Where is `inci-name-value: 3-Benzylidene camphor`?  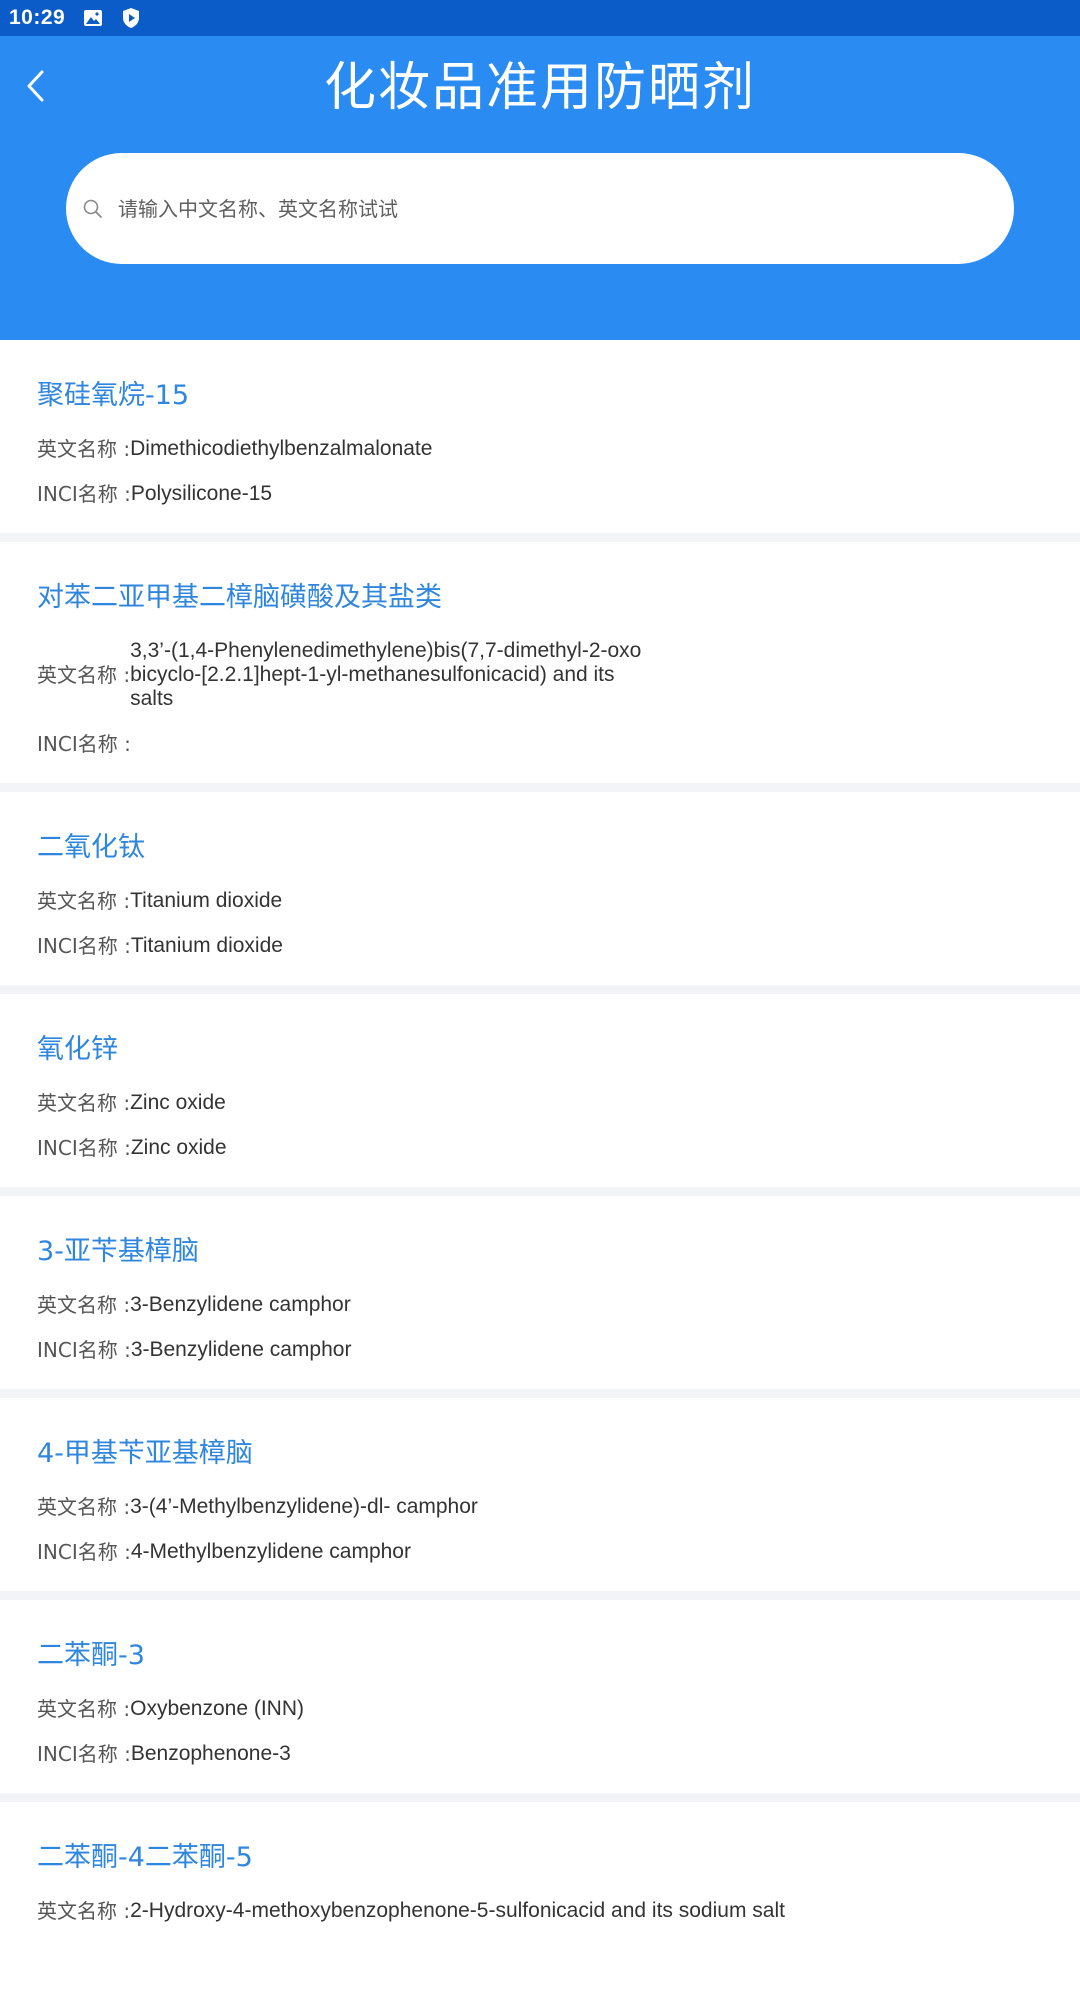
inci-name-value: 3-Benzylidene camphor is located at coordinates (241, 1349).